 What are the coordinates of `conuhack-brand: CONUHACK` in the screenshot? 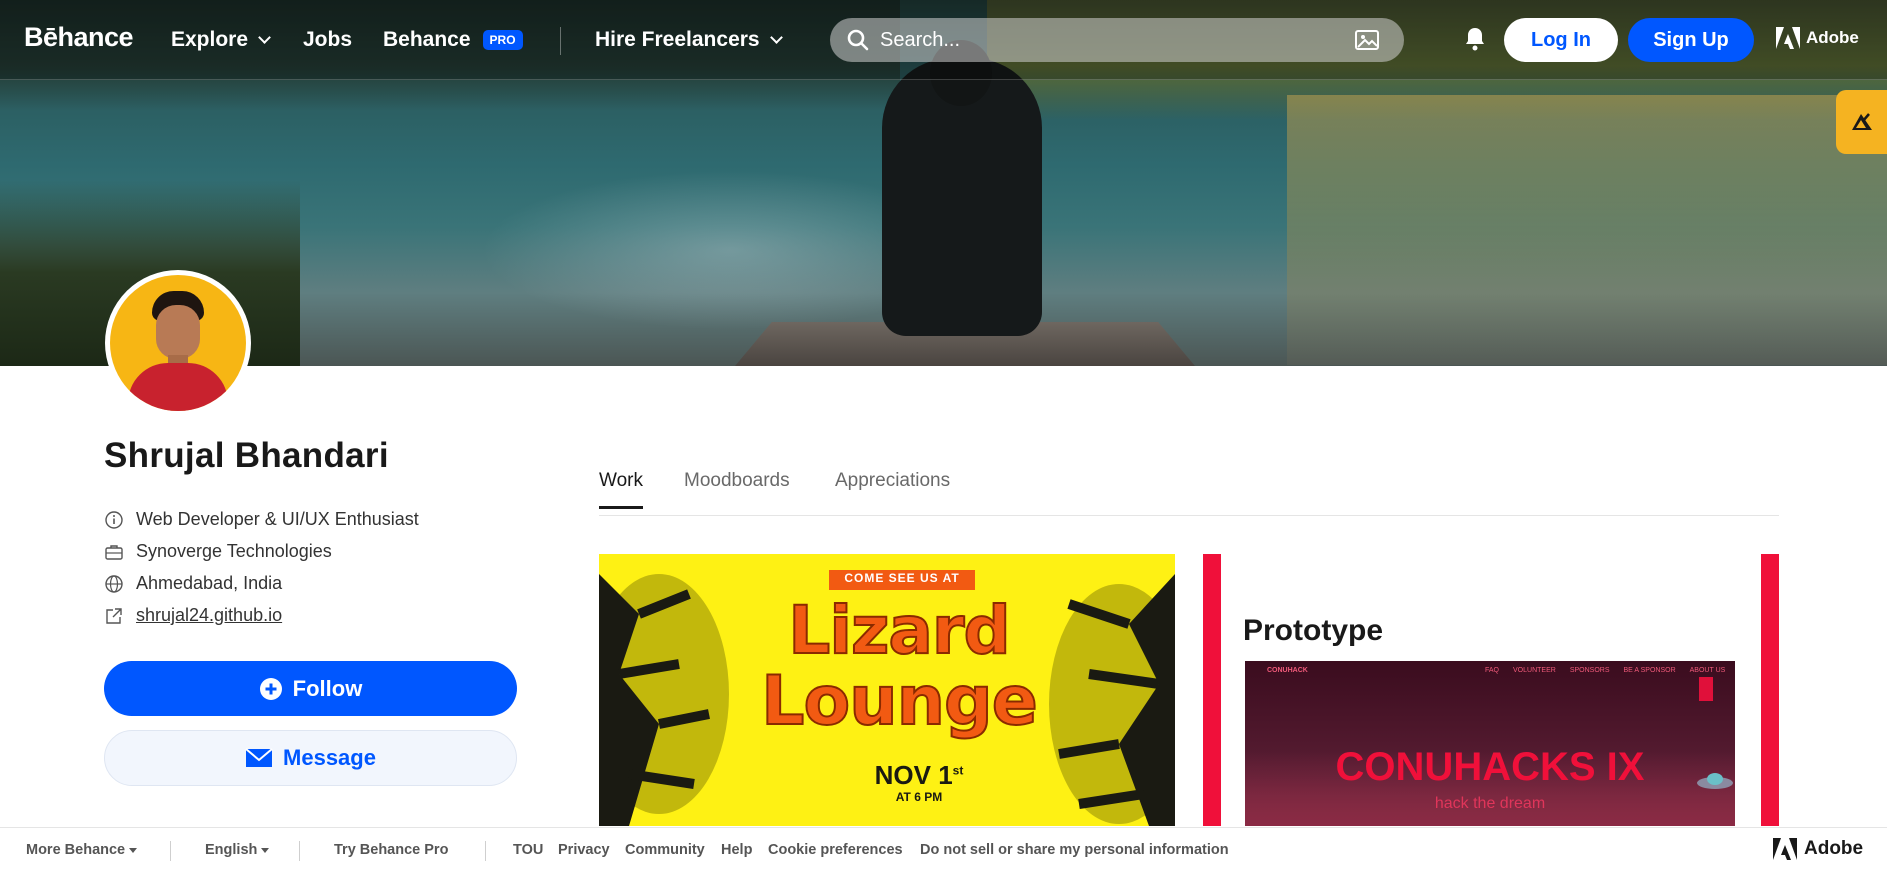 It's located at (1287, 670).